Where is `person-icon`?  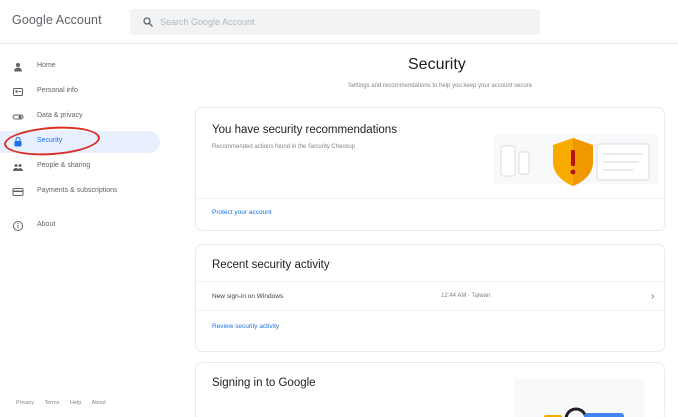 person-icon is located at coordinates (18, 92).